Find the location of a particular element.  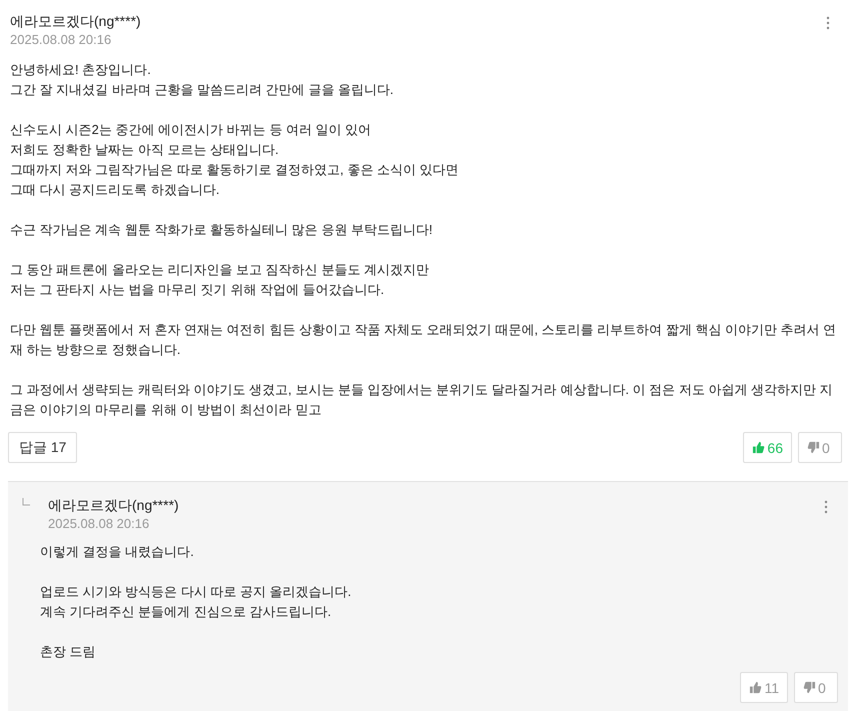

comment-text: 안녕하세요! 촌장입니다. is located at coordinates (81, 70).